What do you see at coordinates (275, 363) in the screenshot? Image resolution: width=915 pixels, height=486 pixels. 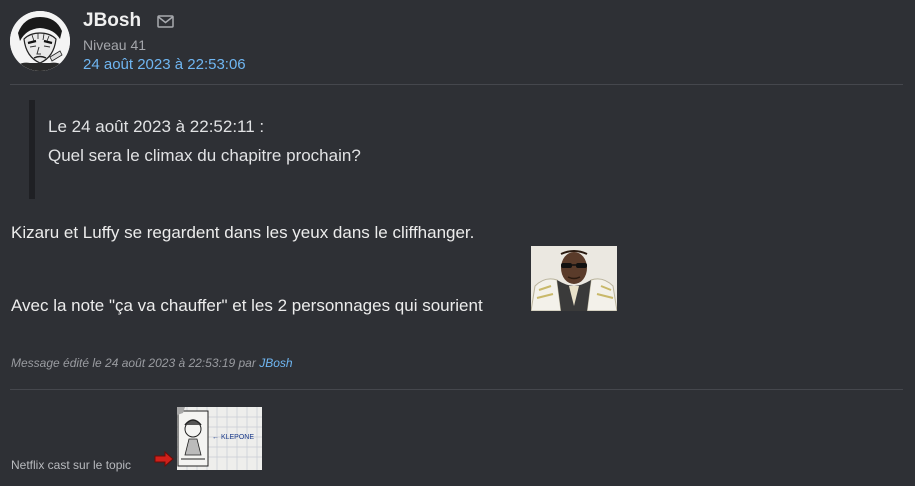 I see `edit-note-author-link: JBosh` at bounding box center [275, 363].